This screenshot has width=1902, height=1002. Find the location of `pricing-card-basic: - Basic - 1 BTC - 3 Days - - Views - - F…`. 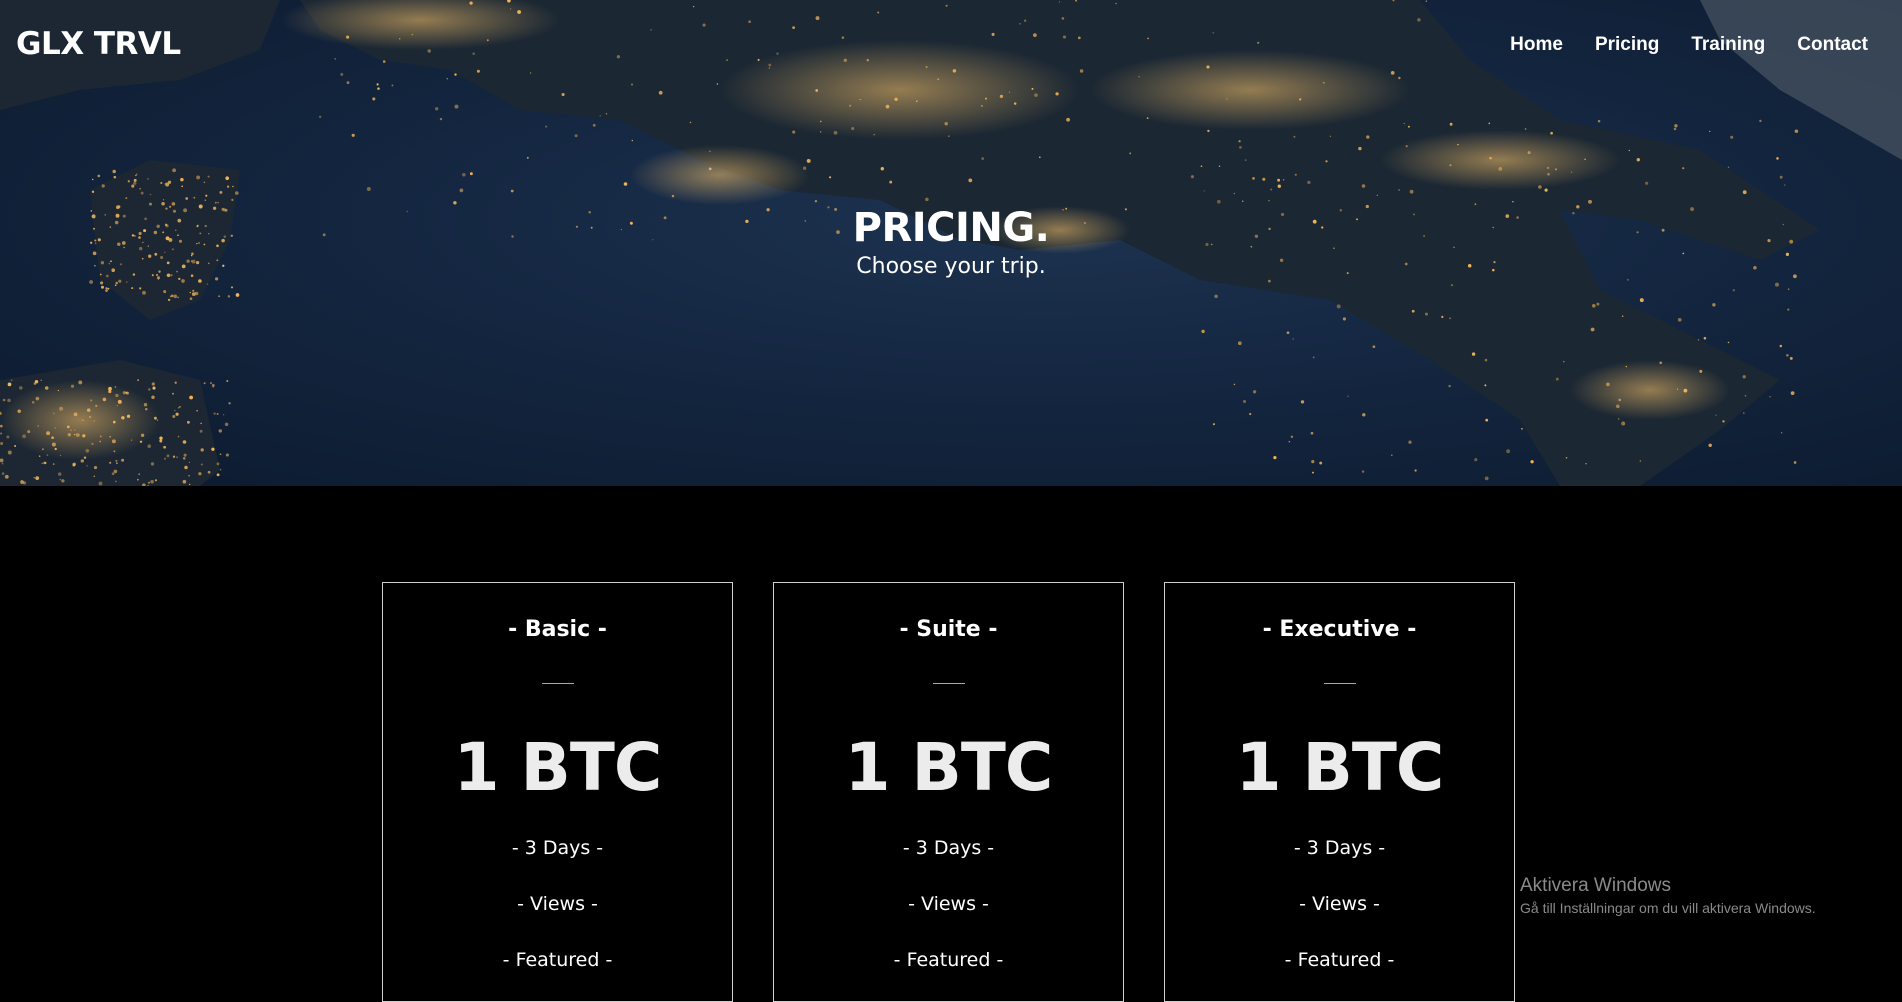

pricing-card-basic: - Basic - 1 BTC - 3 Days - - Views - - F… is located at coordinates (557, 792).